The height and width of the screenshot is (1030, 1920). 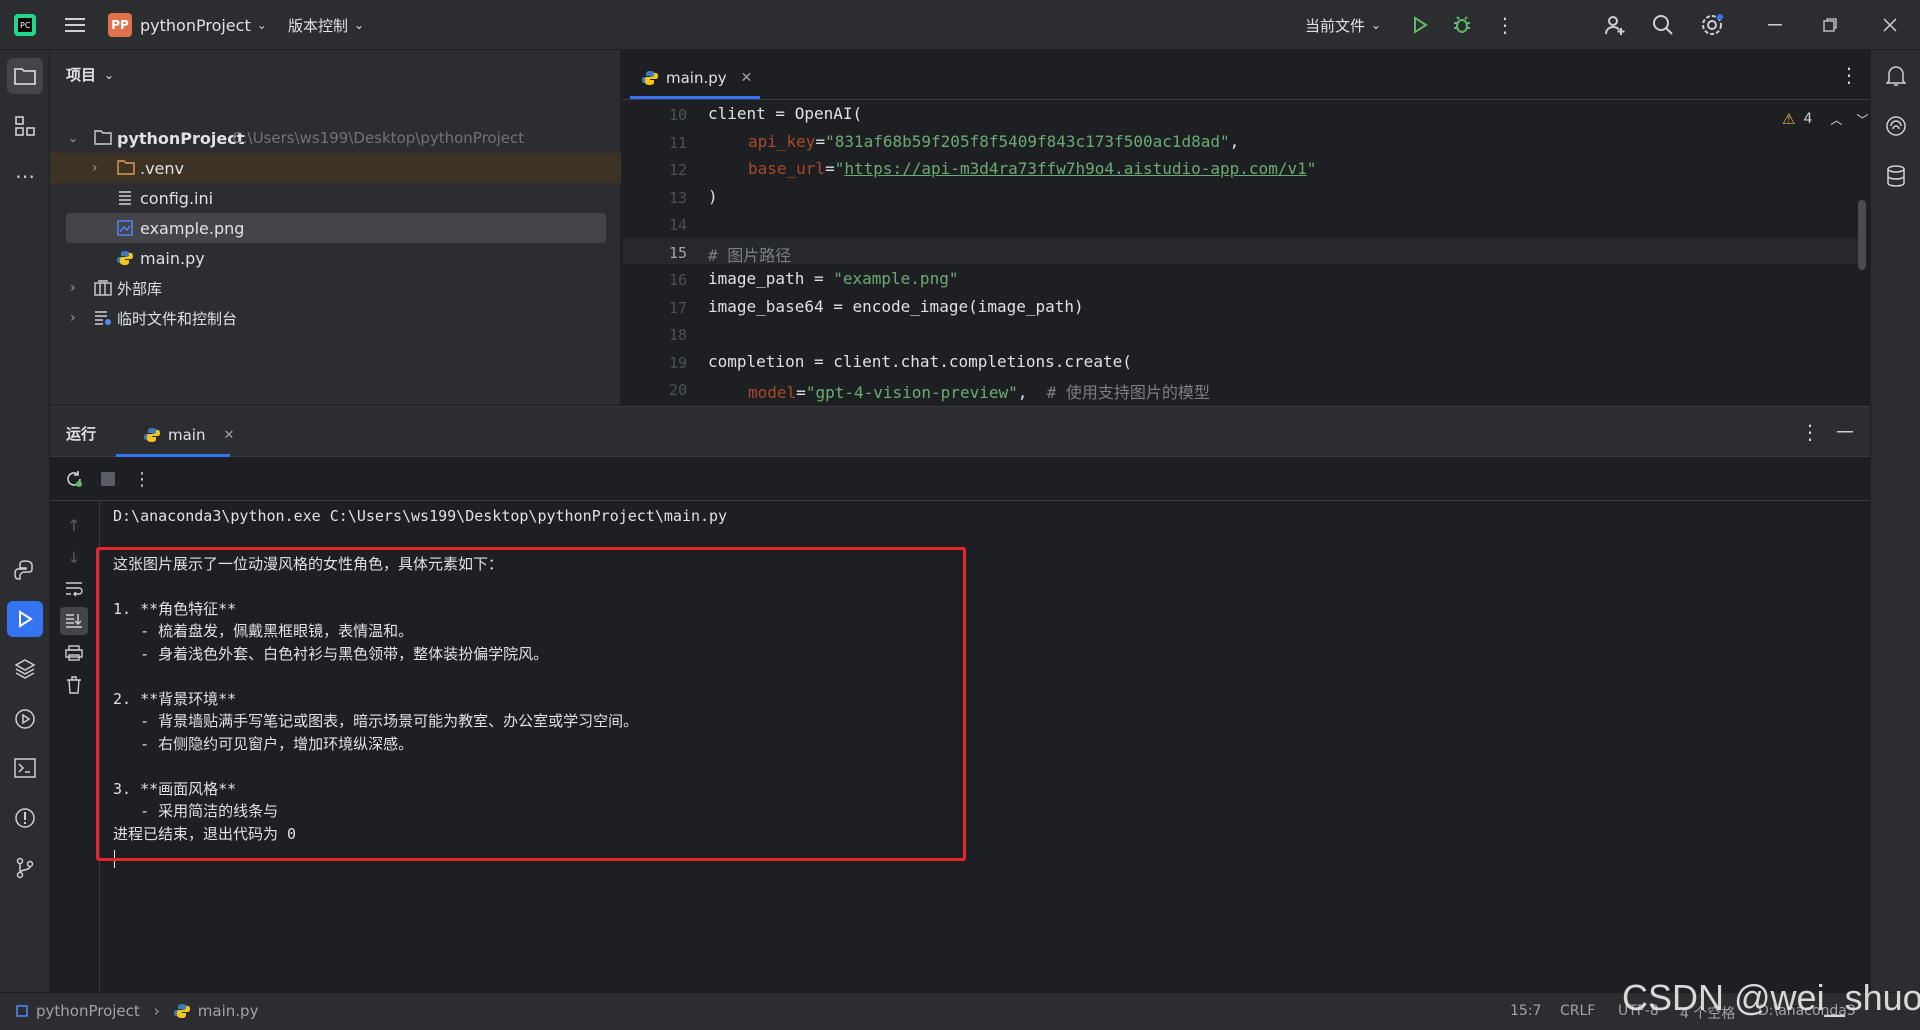 I want to click on breadcrumb: pythonProject › main.py, so click(x=137, y=1011).